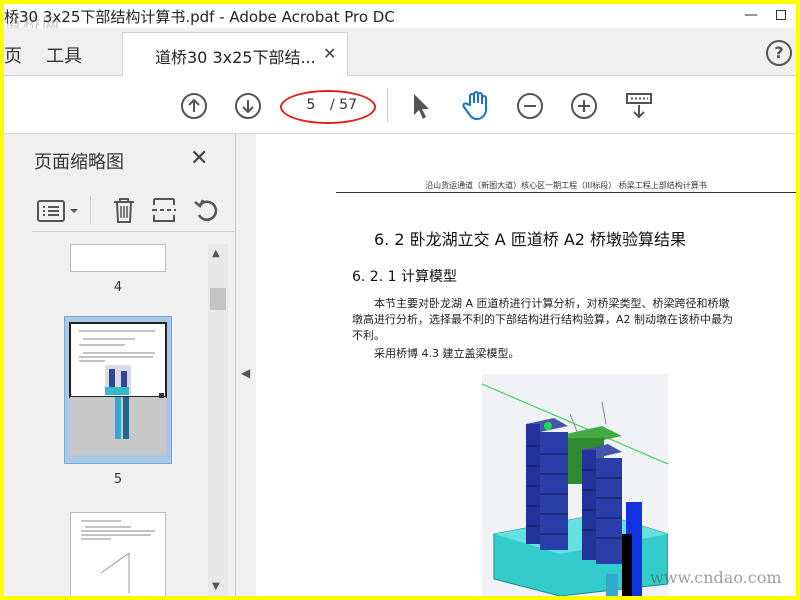  Describe the element at coordinates (245, 373) in the screenshot. I see `collapse-pane-arrow-icon: ◀` at that location.